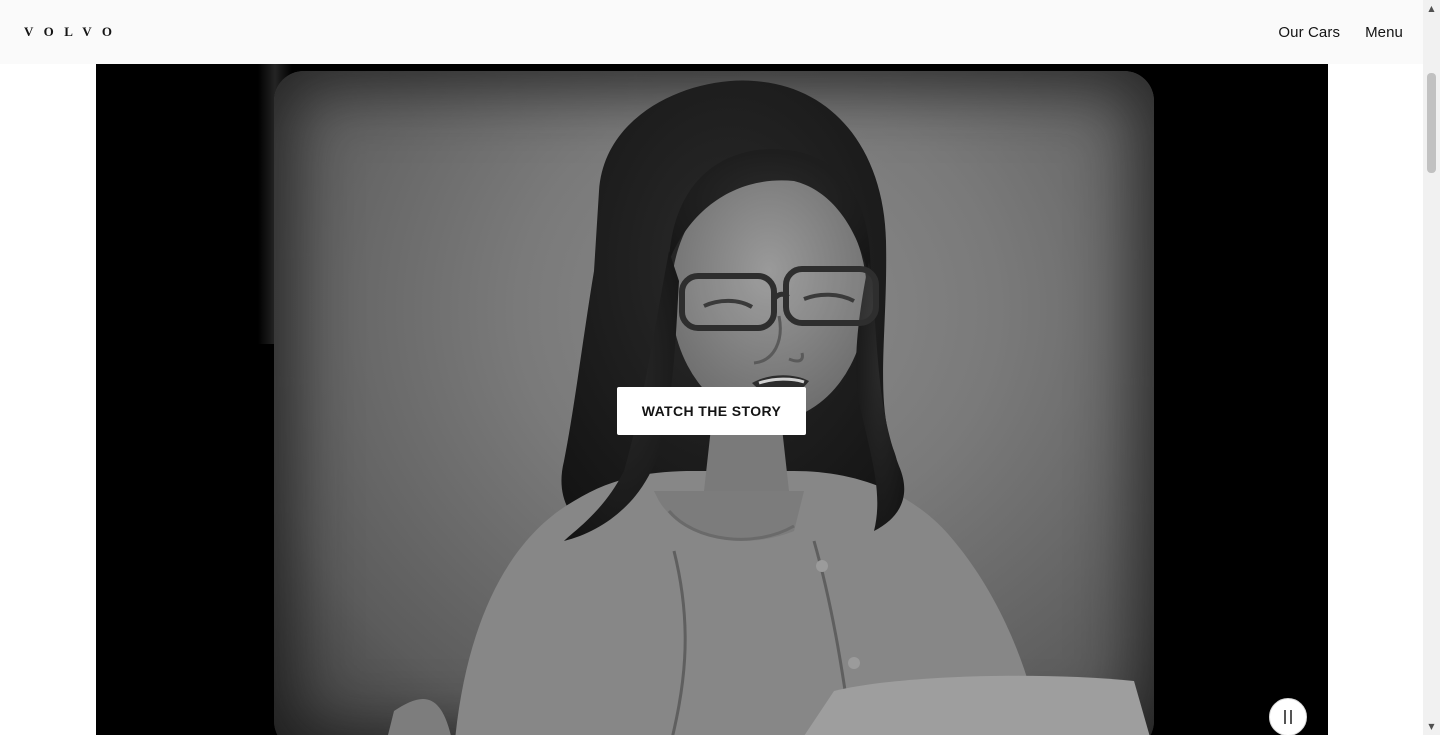 The width and height of the screenshot is (1440, 735). What do you see at coordinates (1431, 726) in the screenshot?
I see `scroll-down-arrow-icon: ▼` at bounding box center [1431, 726].